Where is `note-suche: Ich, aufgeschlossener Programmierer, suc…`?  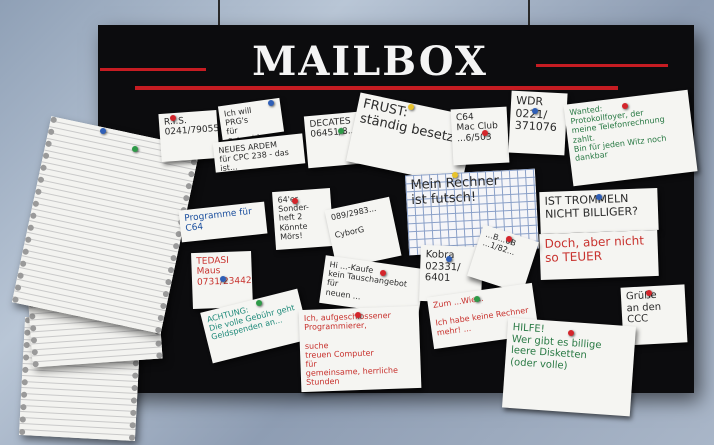
note-suche: Ich, aufgeschlossener Programmierer, suc… is located at coordinates (360, 349).